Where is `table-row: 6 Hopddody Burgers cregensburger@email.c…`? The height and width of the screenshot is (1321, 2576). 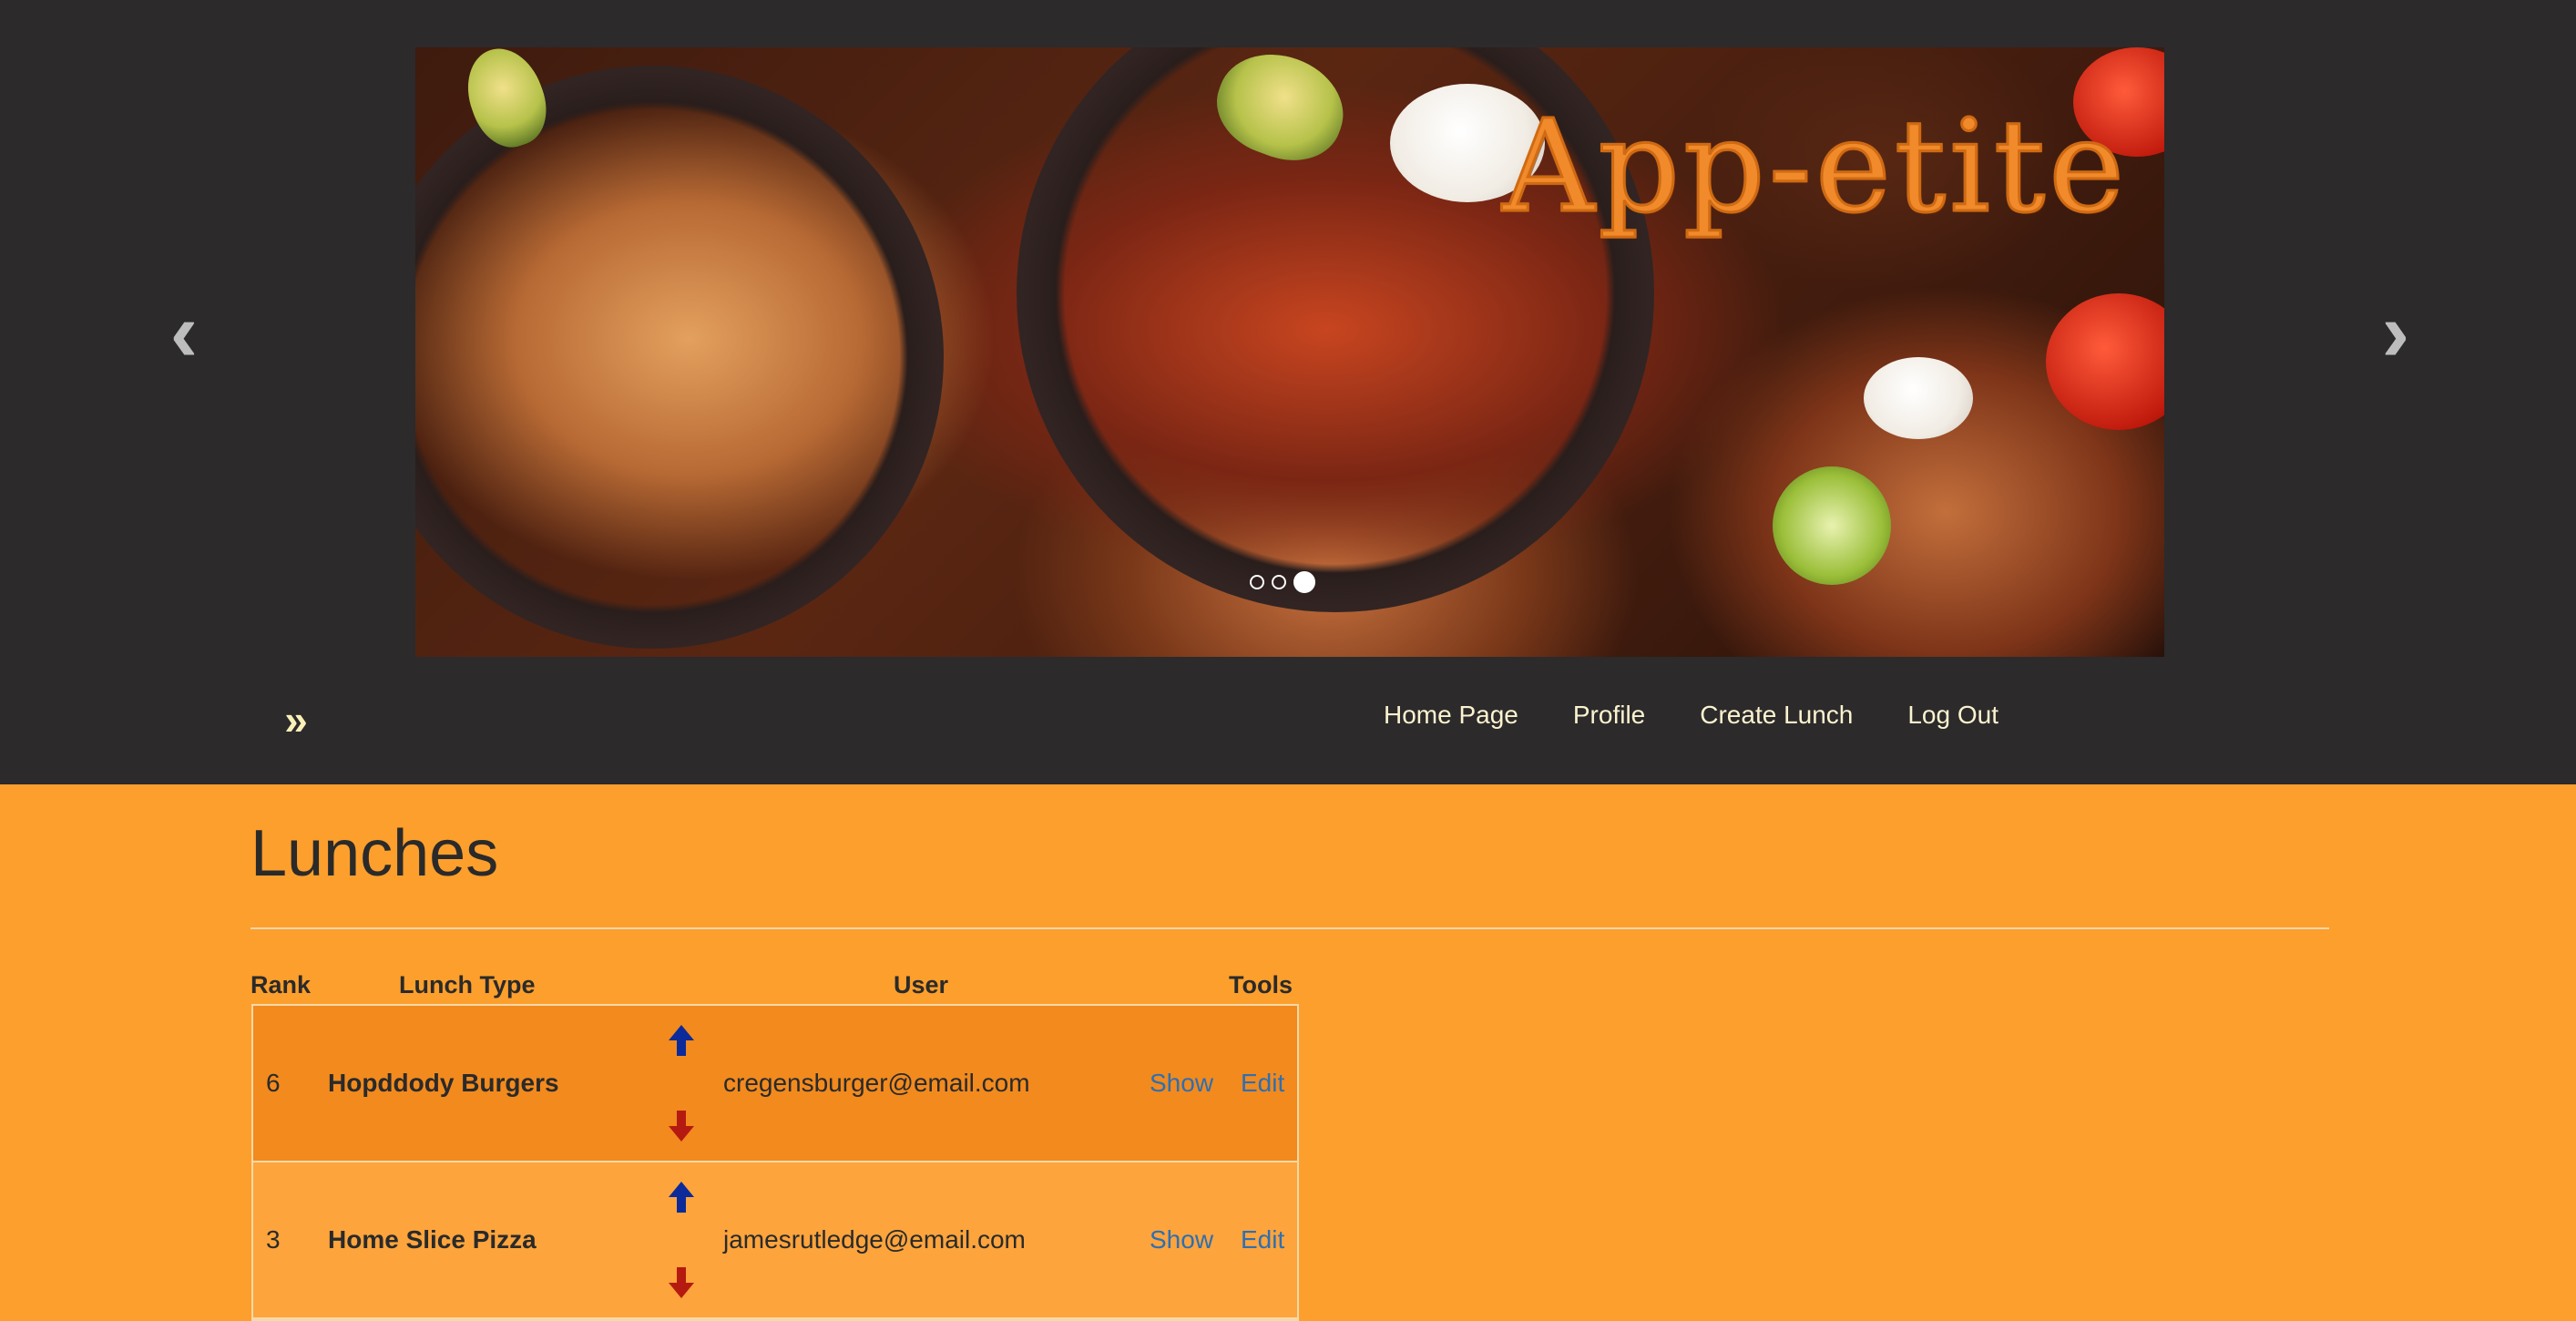
table-row: 6 Hopddody Burgers cregensburger@email.c… is located at coordinates (775, 1084).